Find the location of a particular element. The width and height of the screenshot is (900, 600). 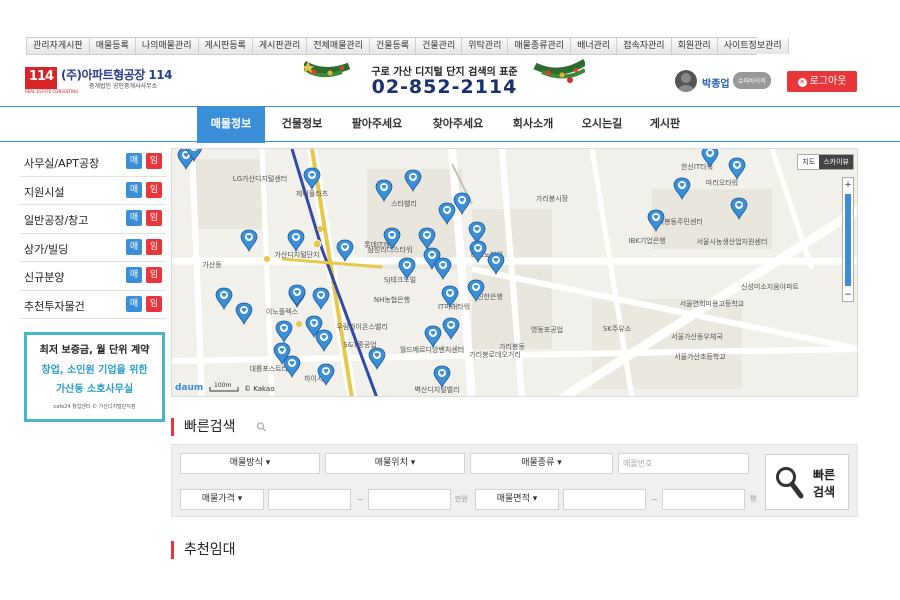

area-min-input is located at coordinates (604, 499).